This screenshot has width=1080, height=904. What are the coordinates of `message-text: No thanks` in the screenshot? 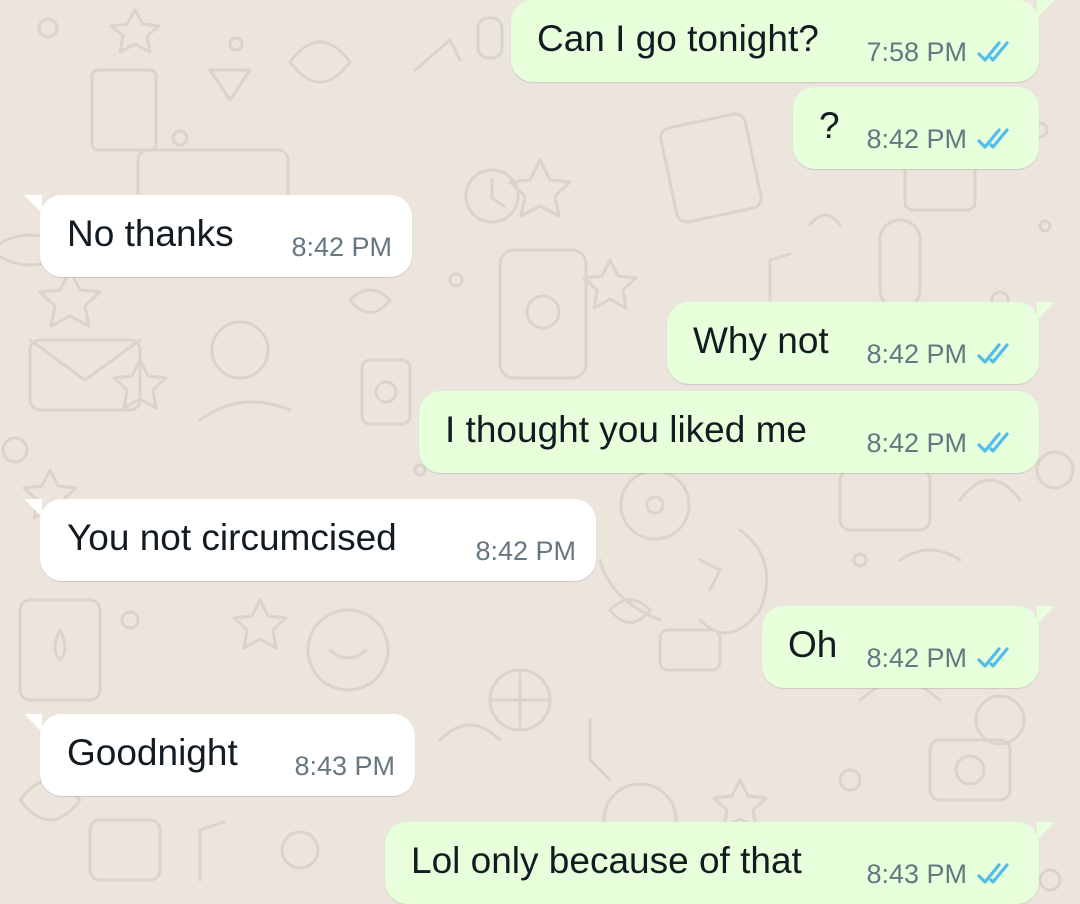 It's located at (150, 233).